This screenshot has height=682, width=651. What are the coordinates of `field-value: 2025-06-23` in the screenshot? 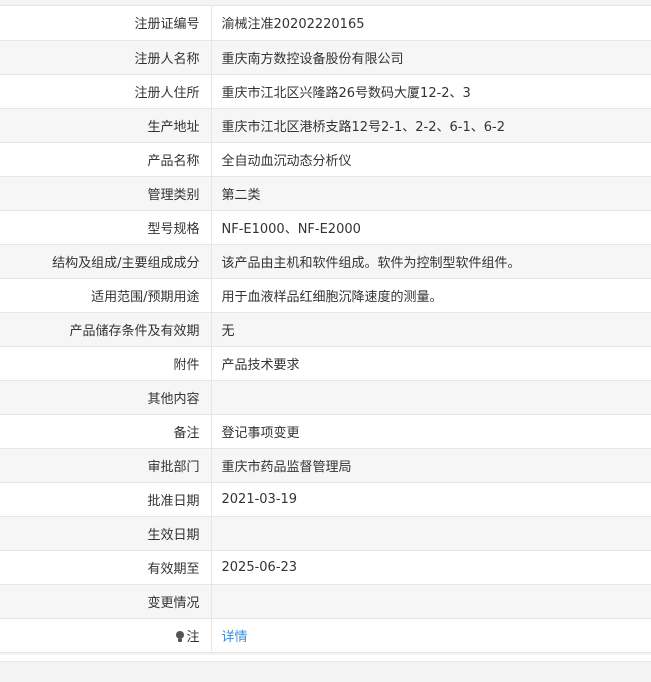 It's located at (431, 567).